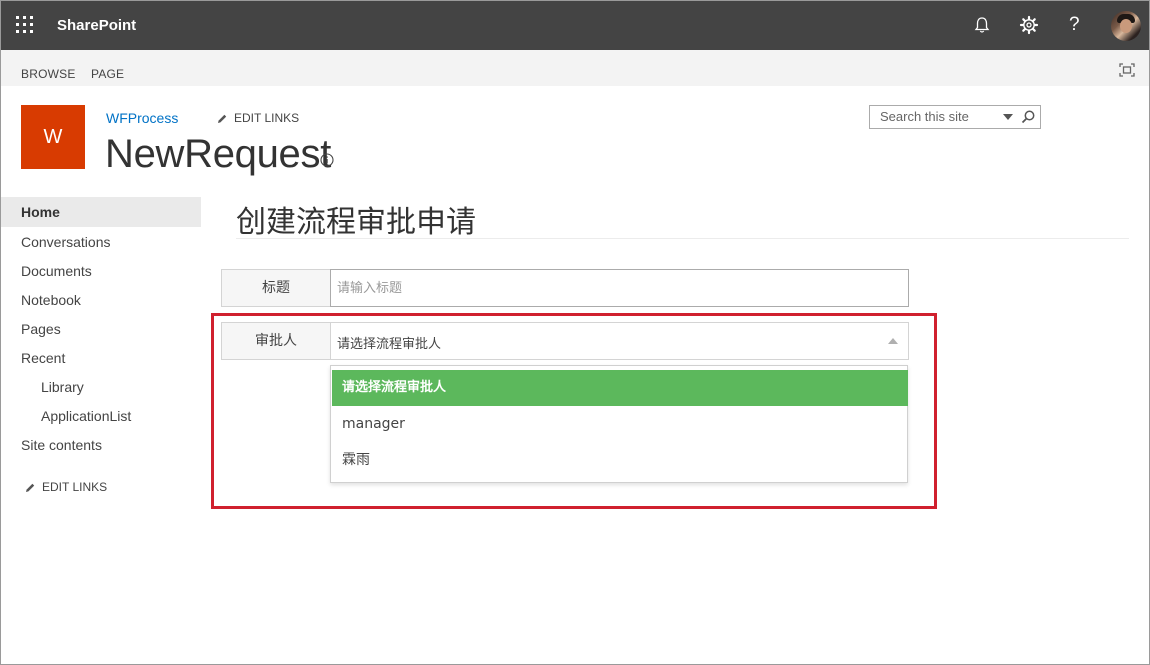  I want to click on avatar, so click(1126, 26).